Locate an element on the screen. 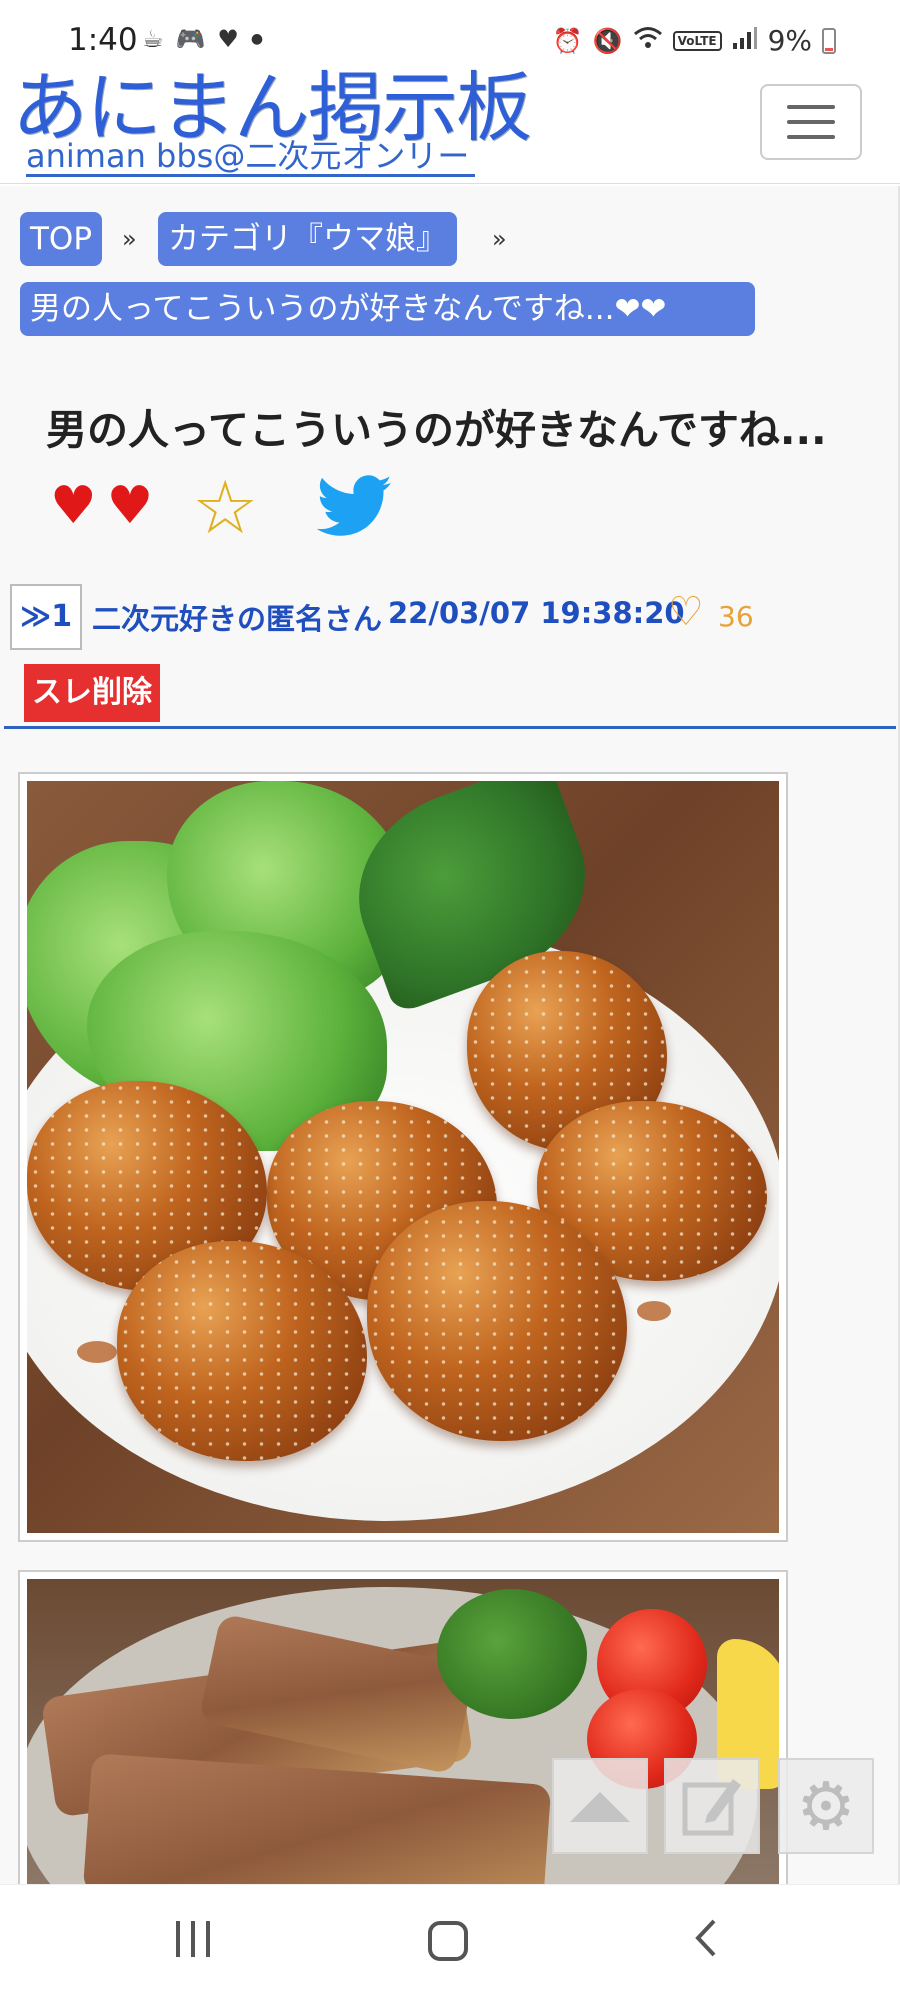  status-bar: 1:40 ☕ 🎮 ♥ ● ⏰ 🔇 VoLTE 9% is located at coordinates (450, 33).